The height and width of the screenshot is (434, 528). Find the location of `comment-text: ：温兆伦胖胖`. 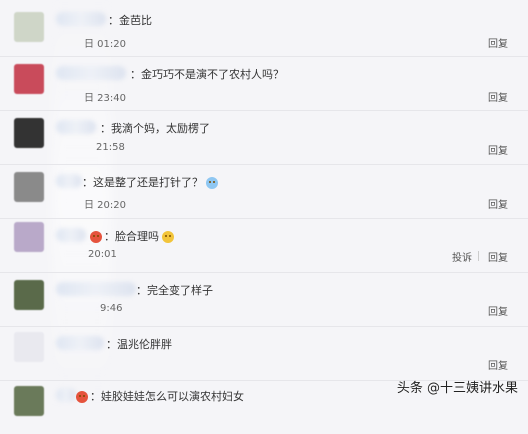

comment-text: ：温兆伦胖胖 is located at coordinates (139, 344).